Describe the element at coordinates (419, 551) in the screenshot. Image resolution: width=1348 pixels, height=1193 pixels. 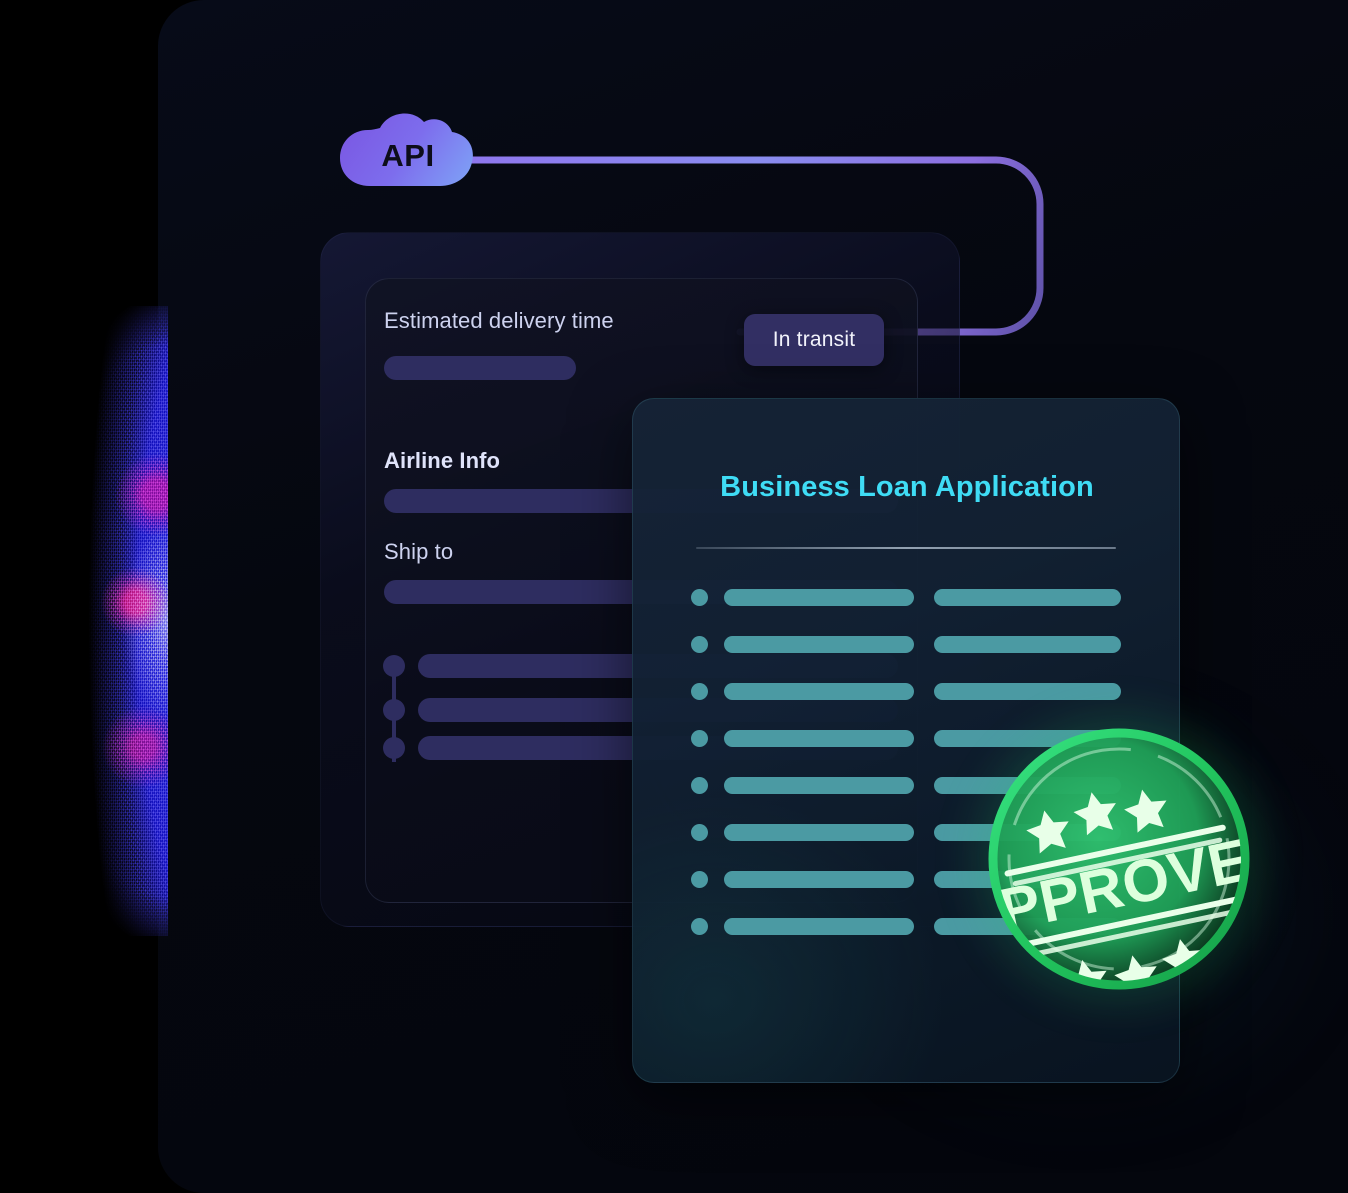
I see `ship-to-label: Ship to` at that location.